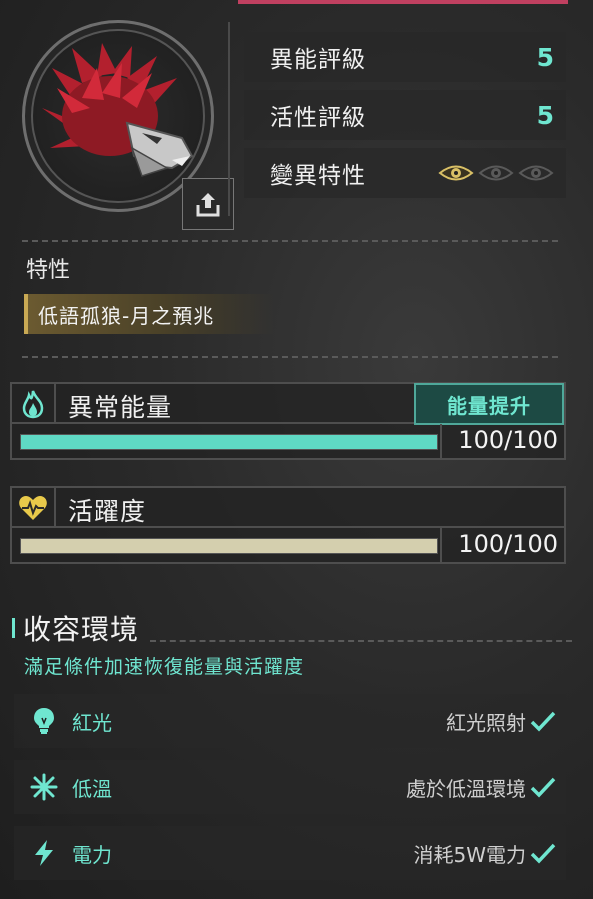  I want to click on activity-rating-label: 活性評級, so click(318, 118).